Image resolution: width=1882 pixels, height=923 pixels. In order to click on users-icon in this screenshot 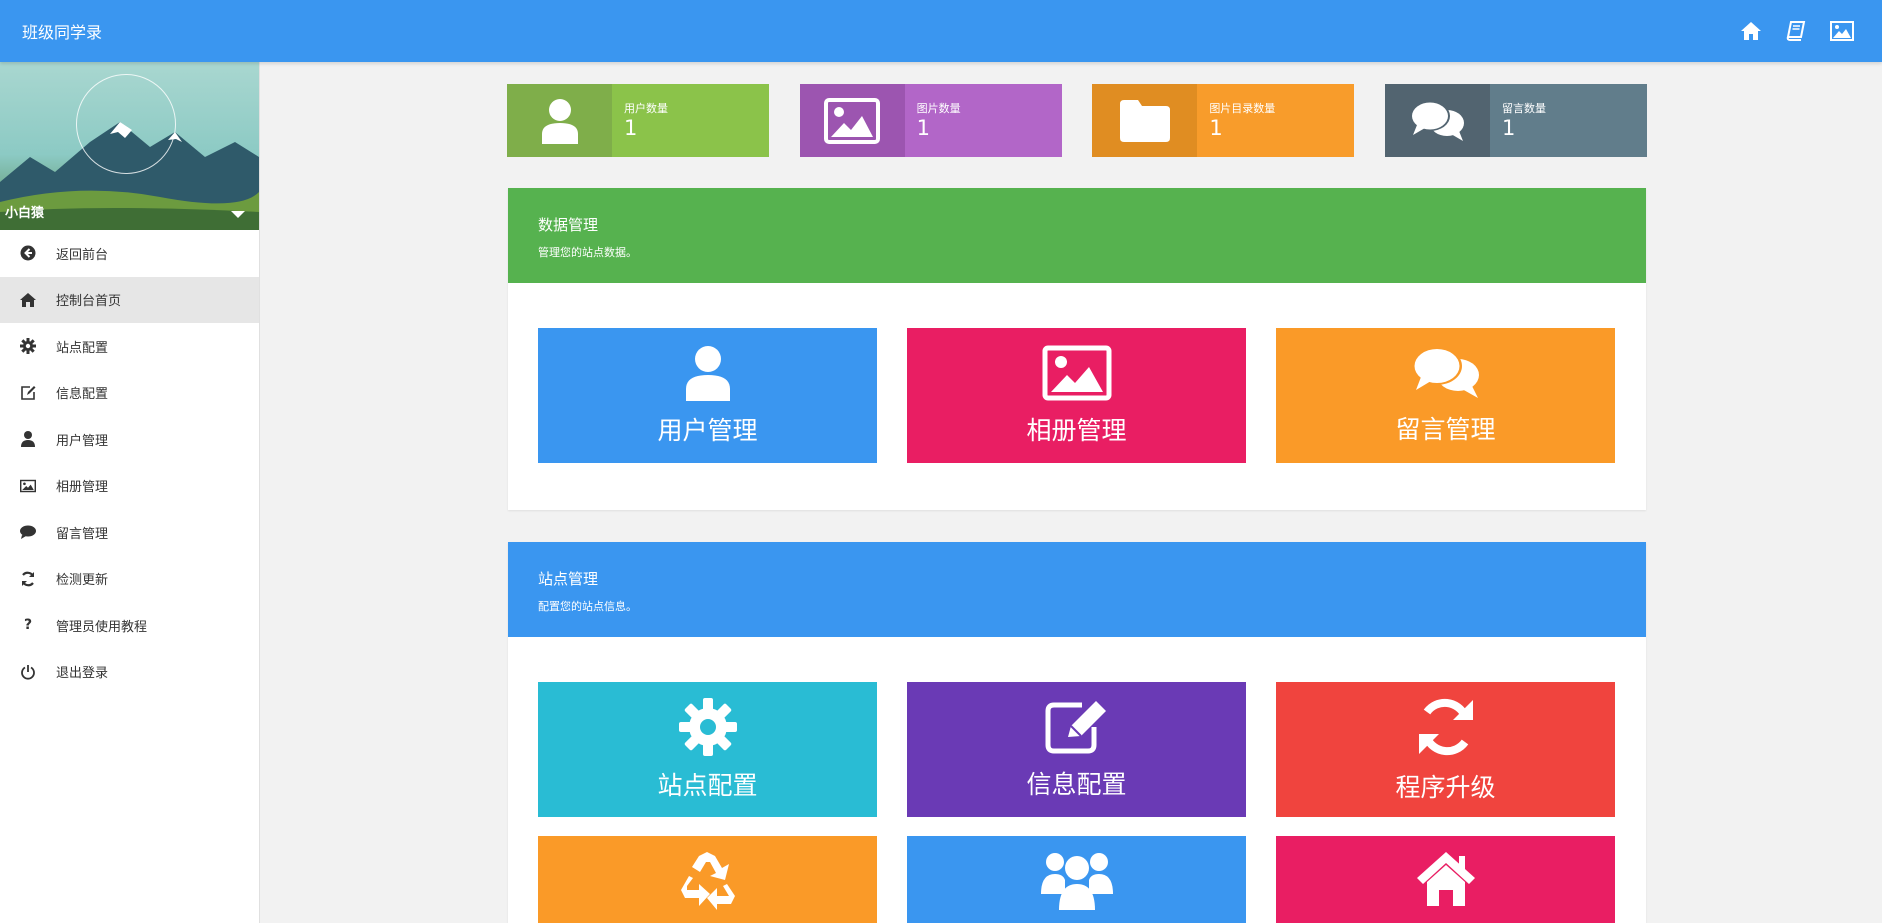, I will do `click(1076, 881)`.